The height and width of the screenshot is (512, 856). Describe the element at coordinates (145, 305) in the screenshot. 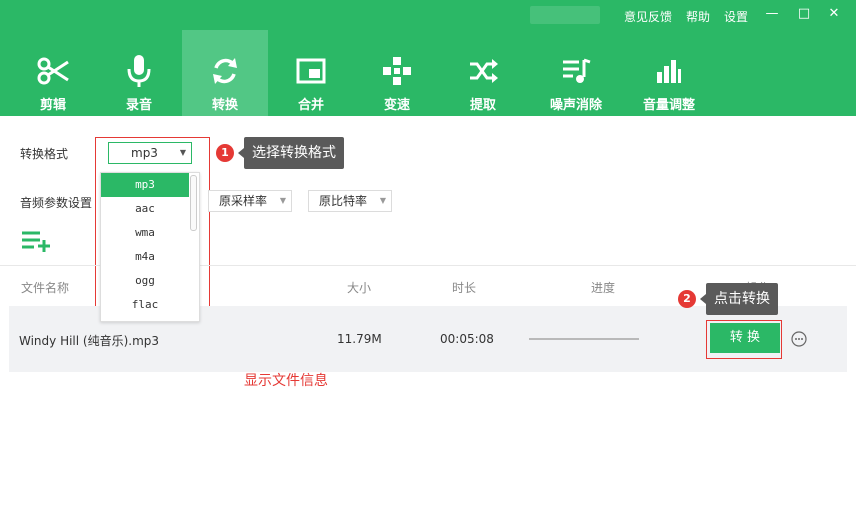

I see `format-option-flac: flac` at that location.